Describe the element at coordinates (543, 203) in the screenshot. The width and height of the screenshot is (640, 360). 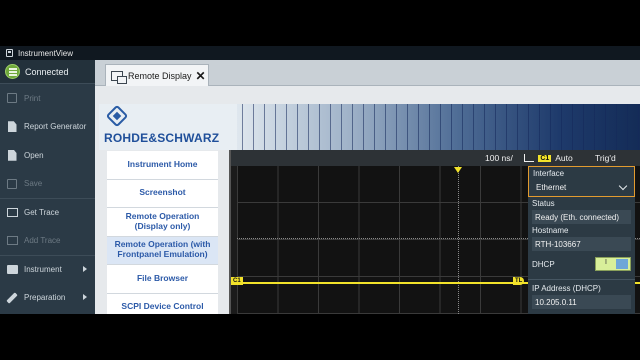
I see `status-label: Status` at that location.